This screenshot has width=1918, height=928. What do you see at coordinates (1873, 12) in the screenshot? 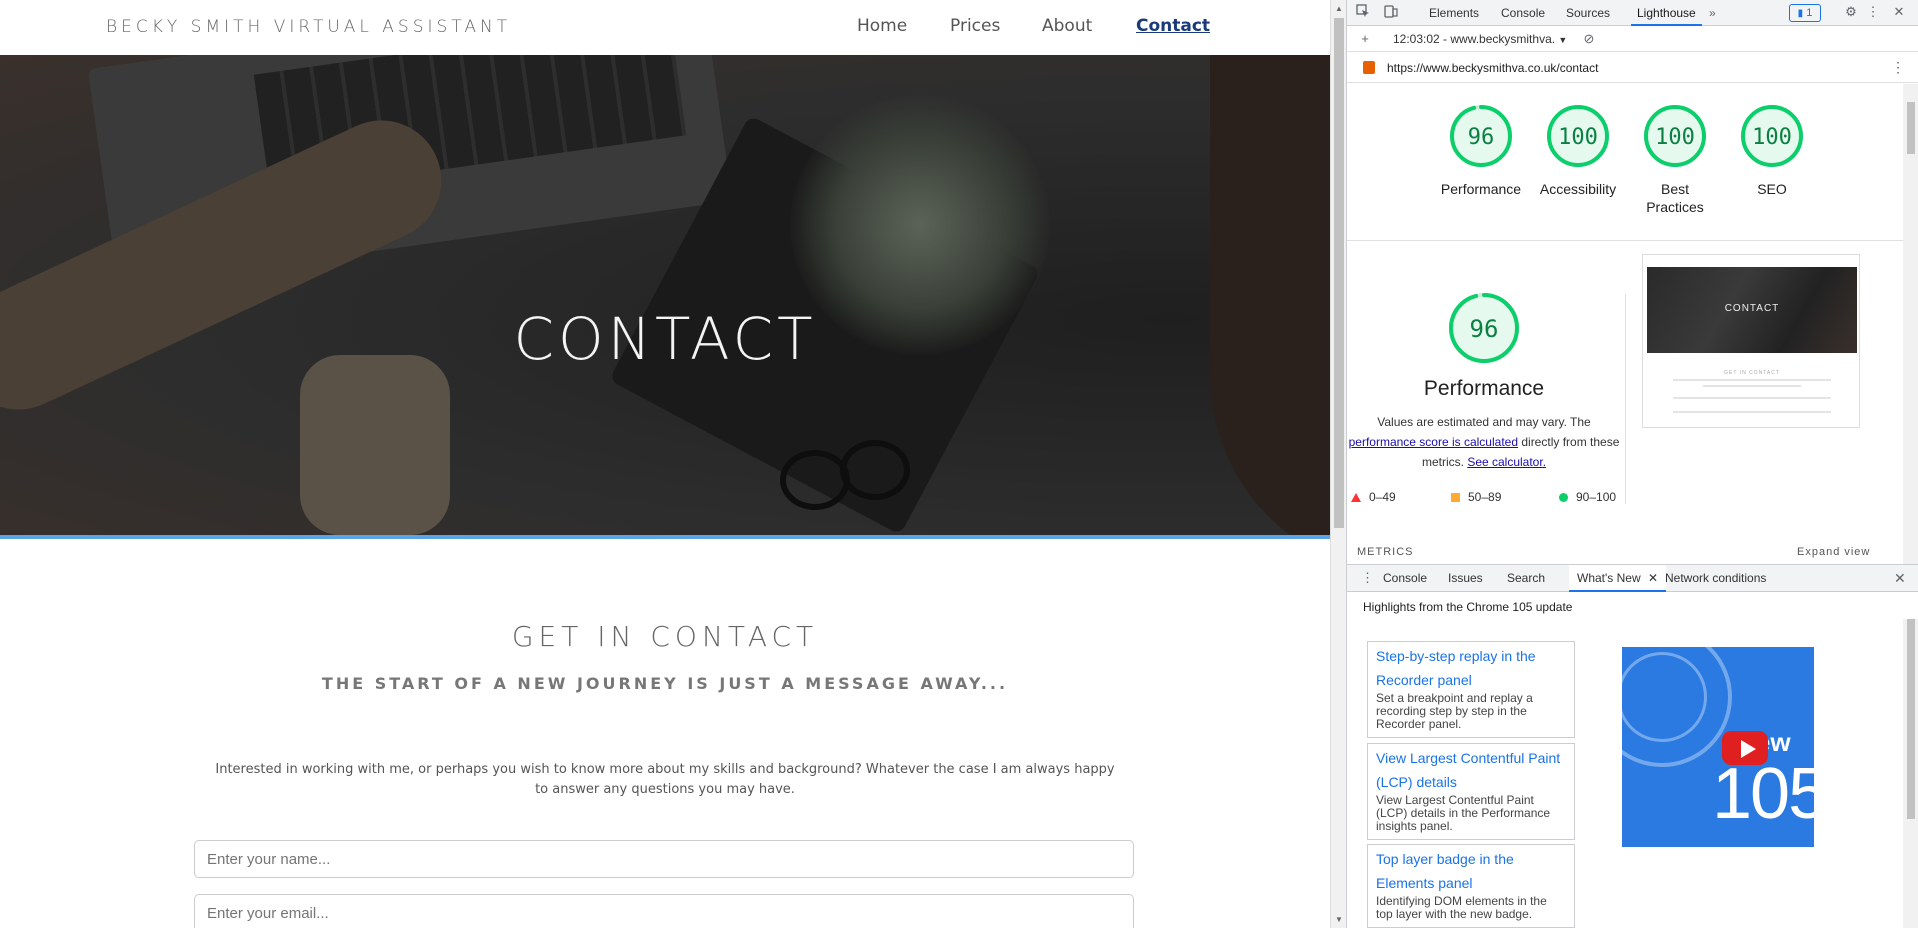
I see `more-options-icon: ⋮` at bounding box center [1873, 12].